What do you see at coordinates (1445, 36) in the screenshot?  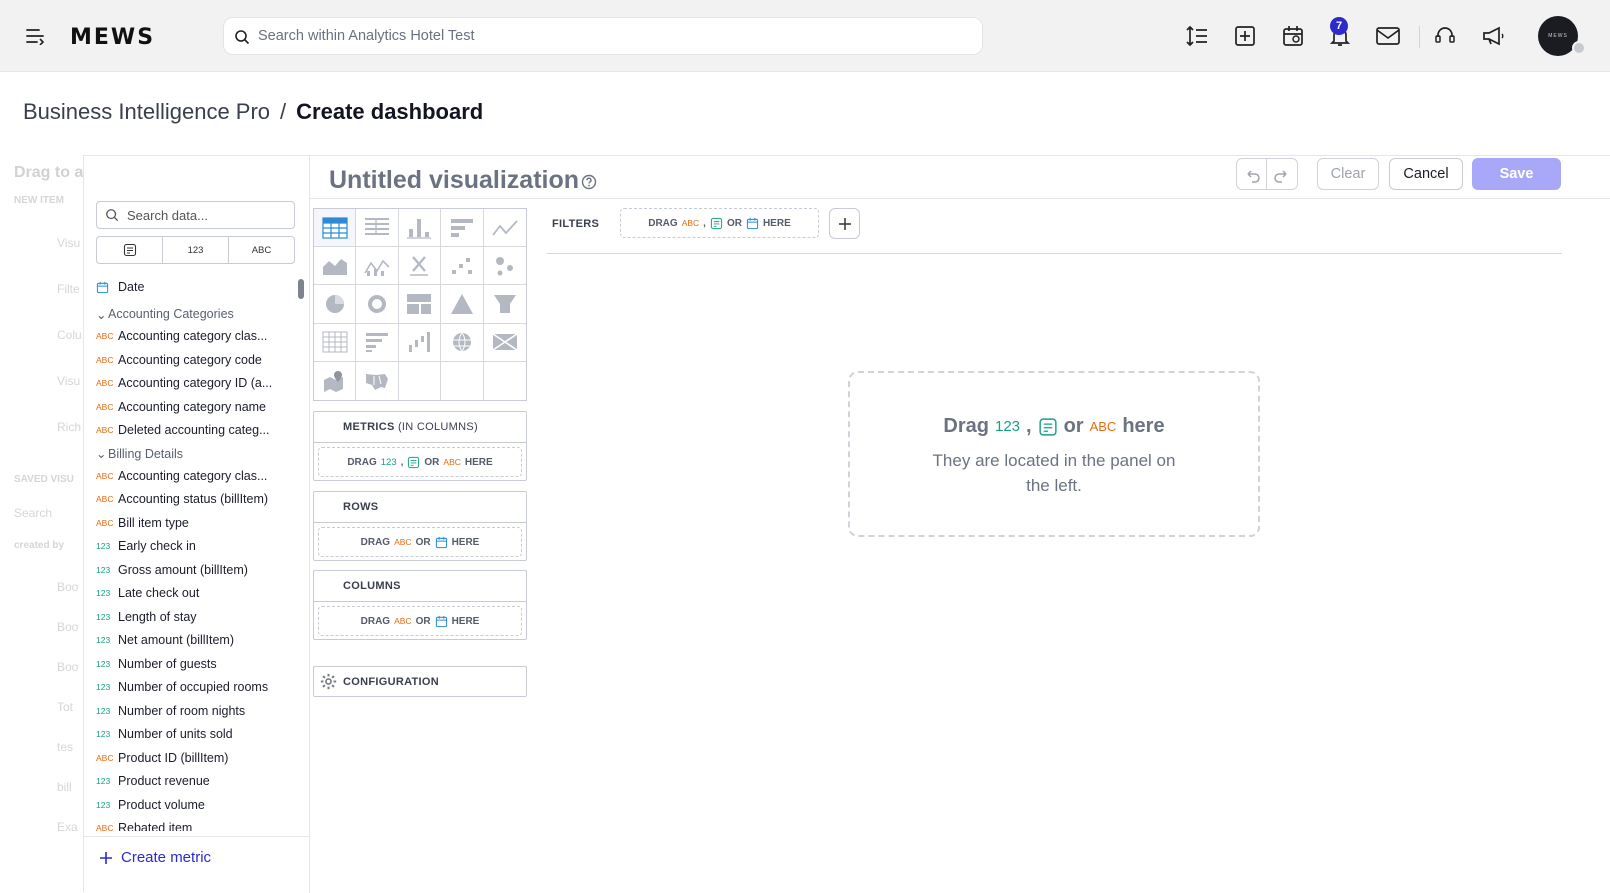 I see `support-icon` at bounding box center [1445, 36].